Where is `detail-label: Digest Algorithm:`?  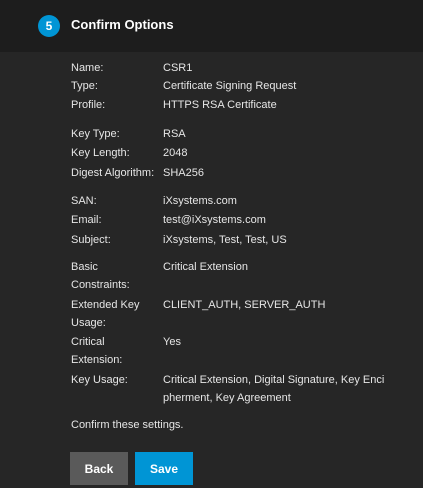
detail-label: Digest Algorithm: is located at coordinates (113, 173).